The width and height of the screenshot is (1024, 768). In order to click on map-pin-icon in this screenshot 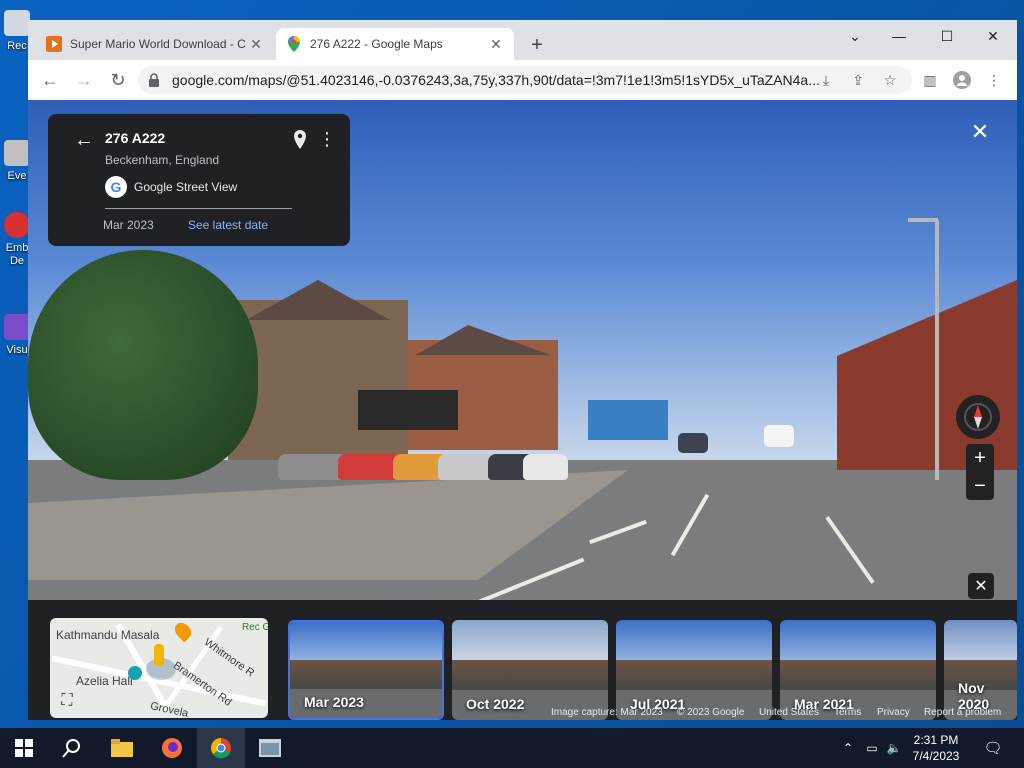, I will do `click(303, 141)`.